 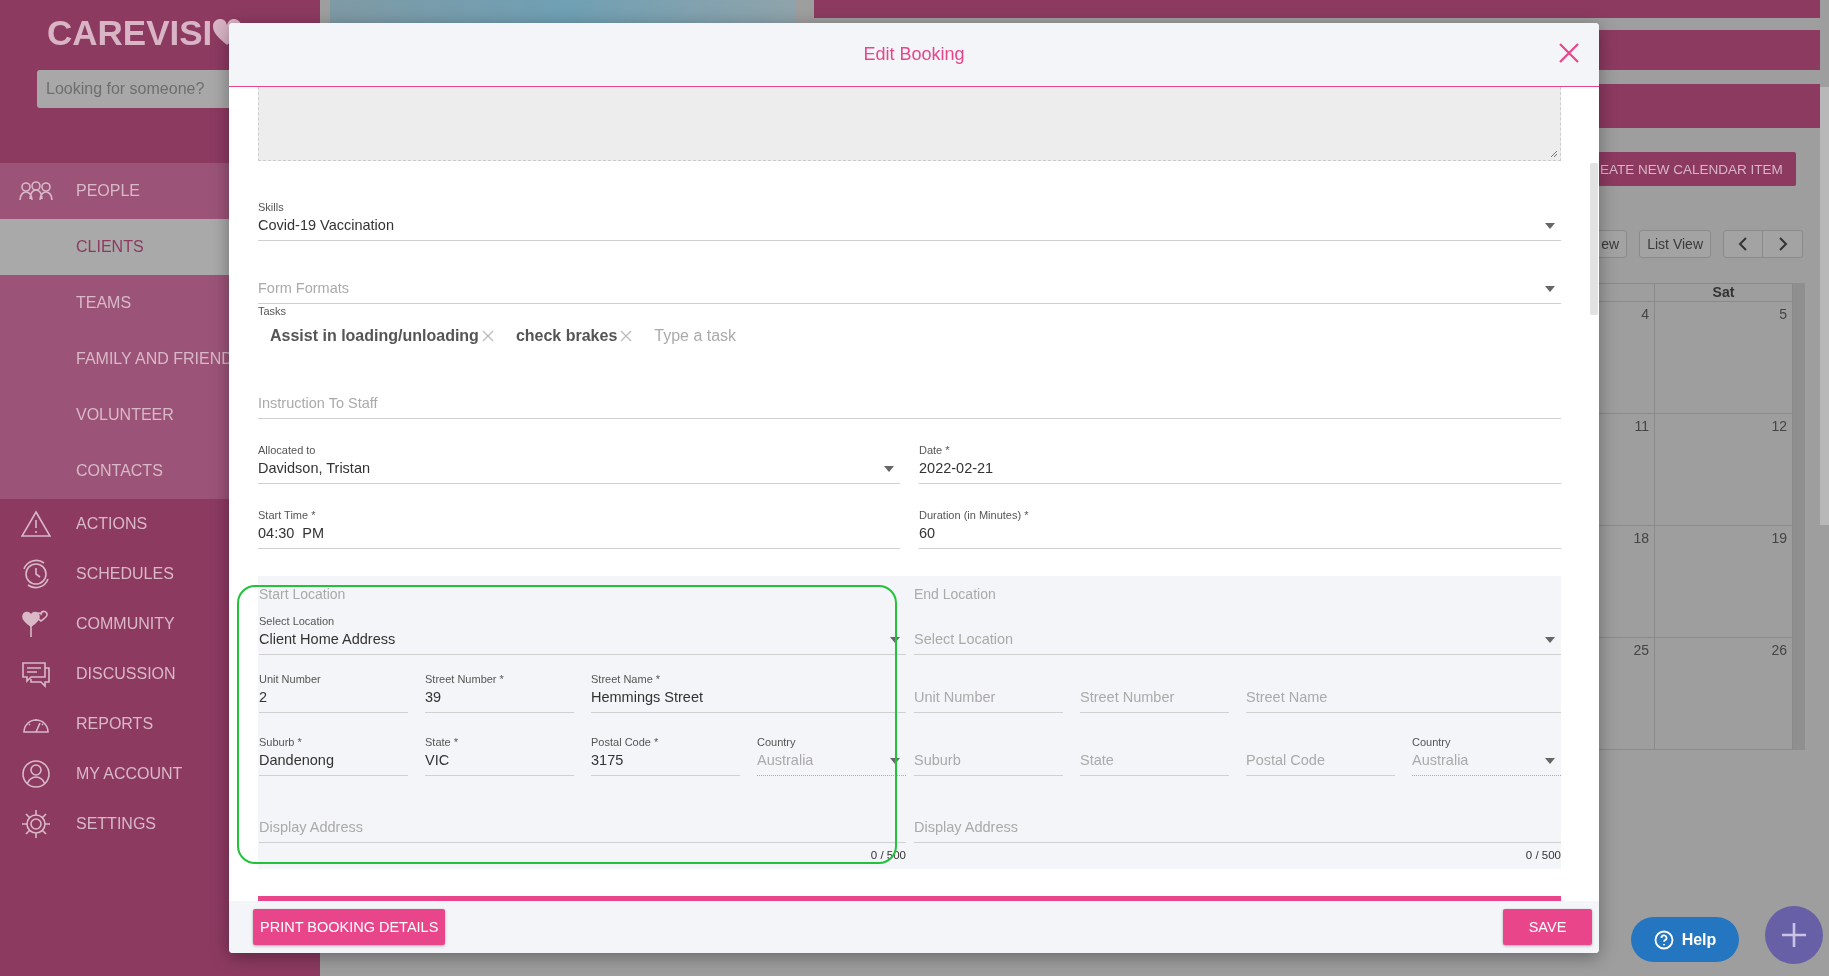 I want to click on day-number: 4, so click(x=1645, y=314).